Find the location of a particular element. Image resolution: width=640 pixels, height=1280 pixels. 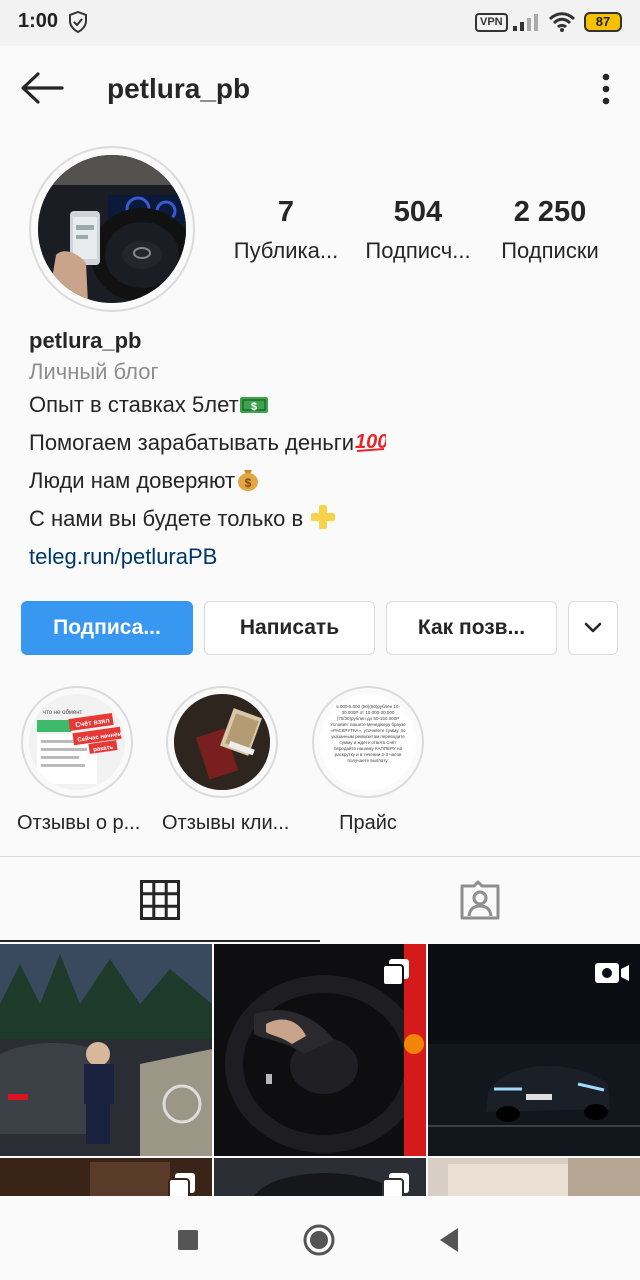

avatar is located at coordinates (112, 229).